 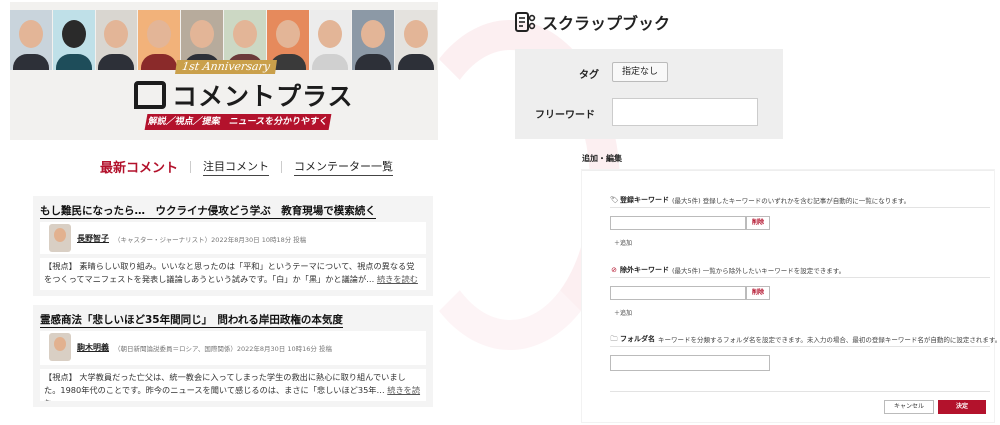 What do you see at coordinates (686, 271) in the screenshot?
I see `exclude-keyword-limit: (最大5件)` at bounding box center [686, 271].